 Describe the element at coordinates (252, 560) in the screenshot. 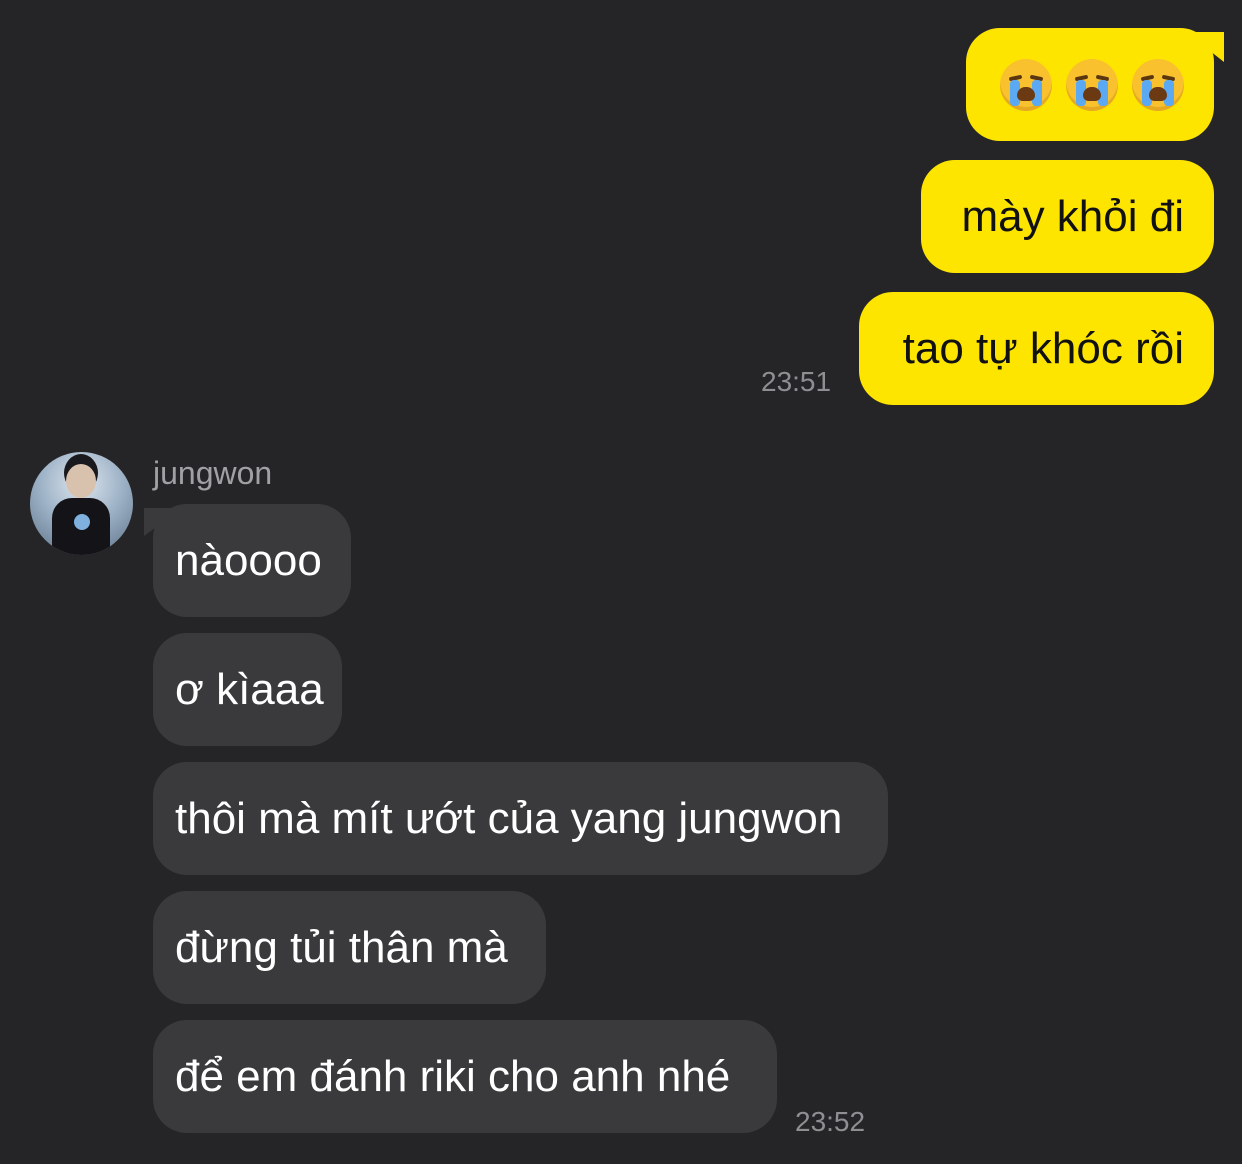

I see `incoming-message: nàoooo` at that location.